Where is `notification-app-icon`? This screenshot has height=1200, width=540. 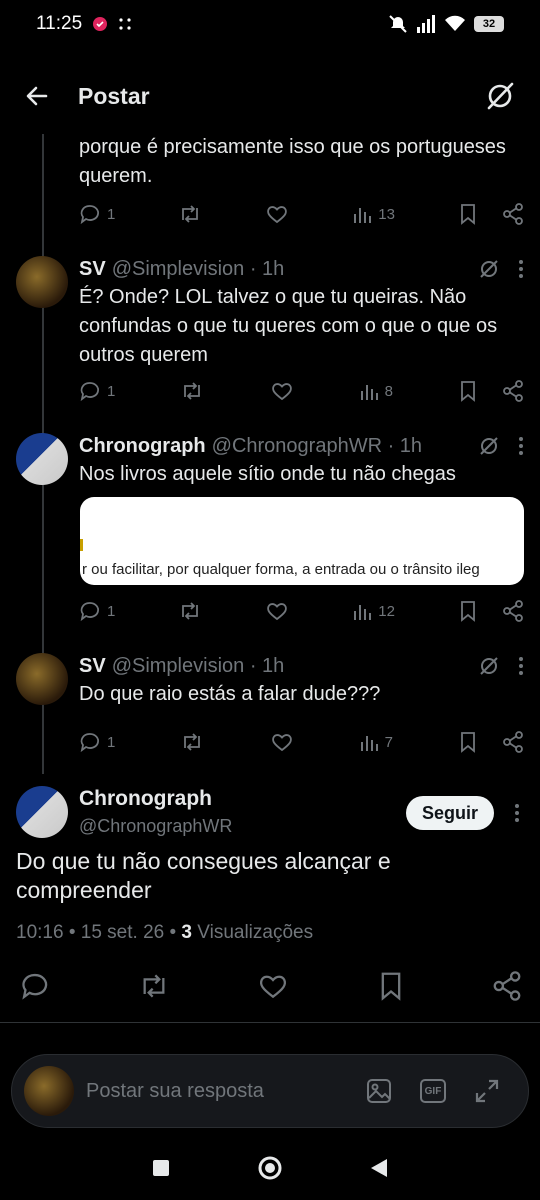 notification-app-icon is located at coordinates (100, 24).